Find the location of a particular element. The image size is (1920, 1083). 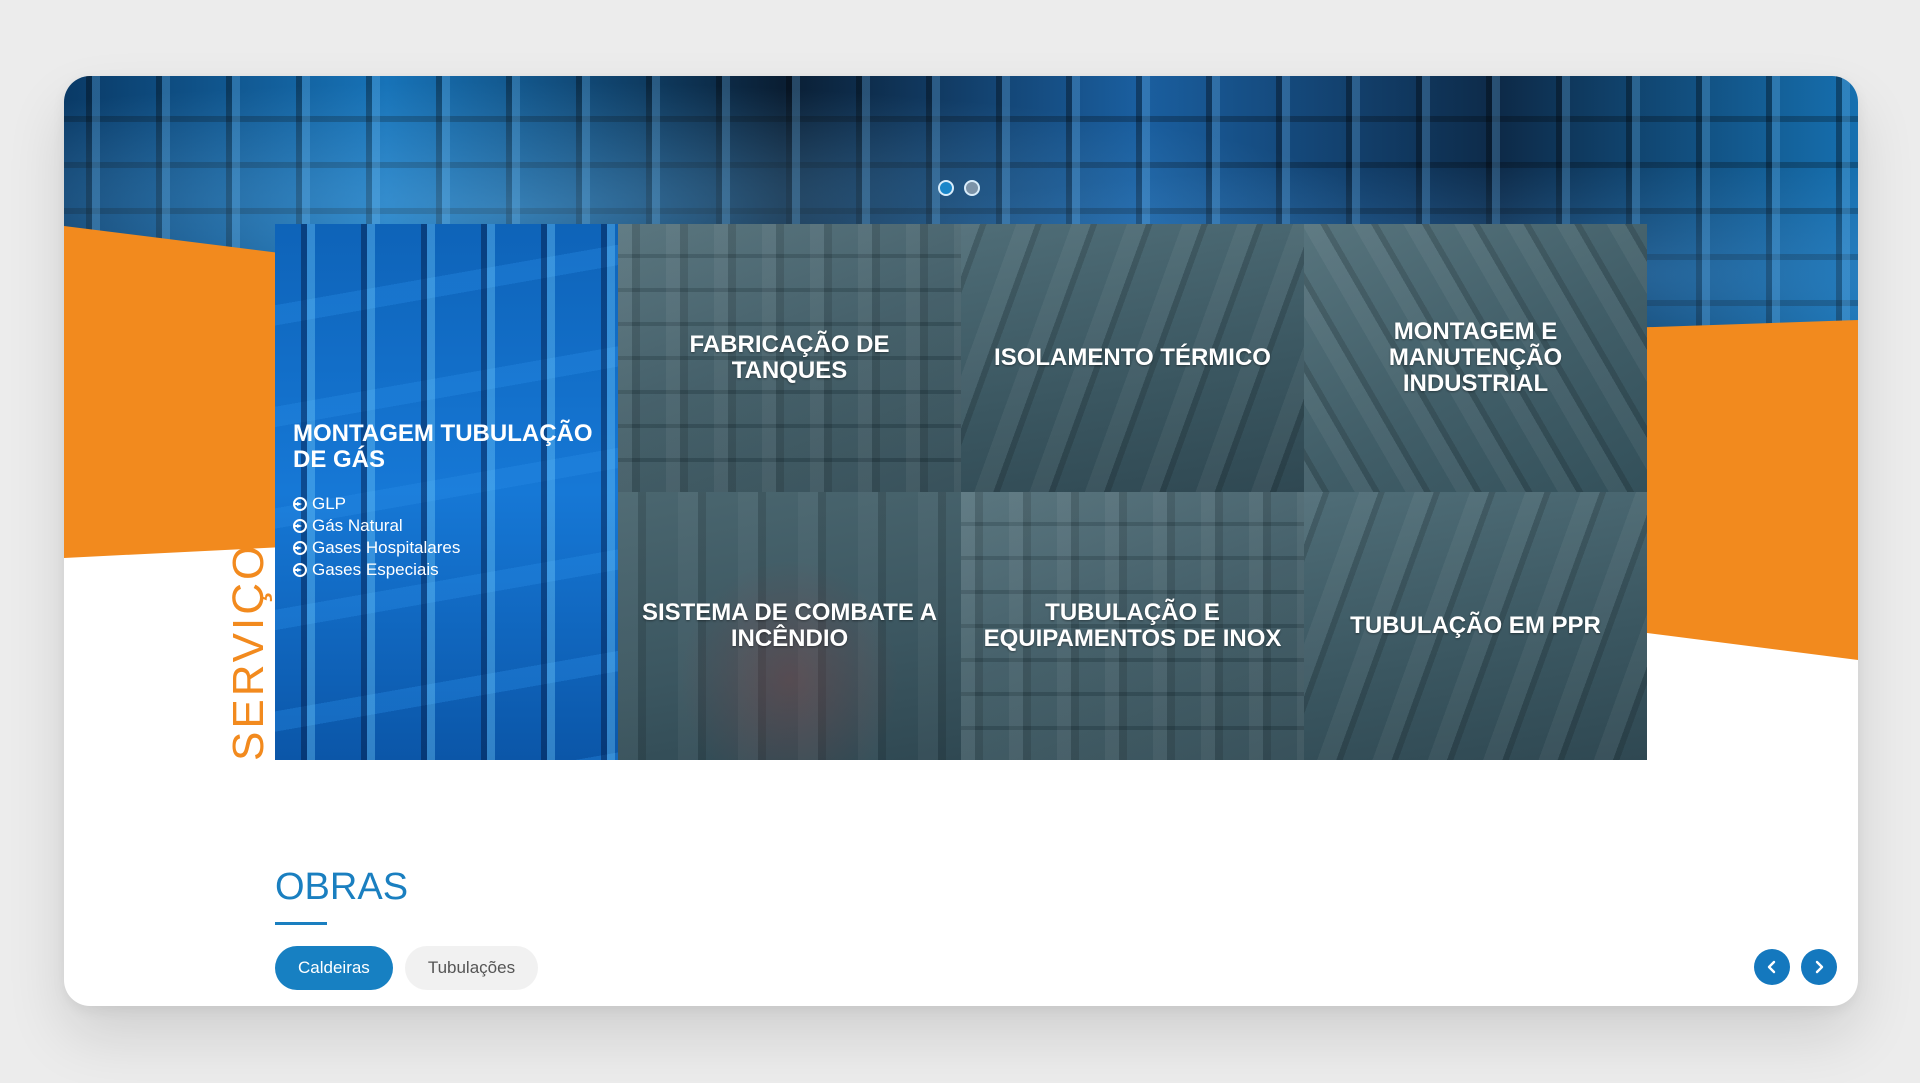

tile-label: MONTAGEM E MANUTENÇÃO INDUSTRIAL is located at coordinates (1475, 357).